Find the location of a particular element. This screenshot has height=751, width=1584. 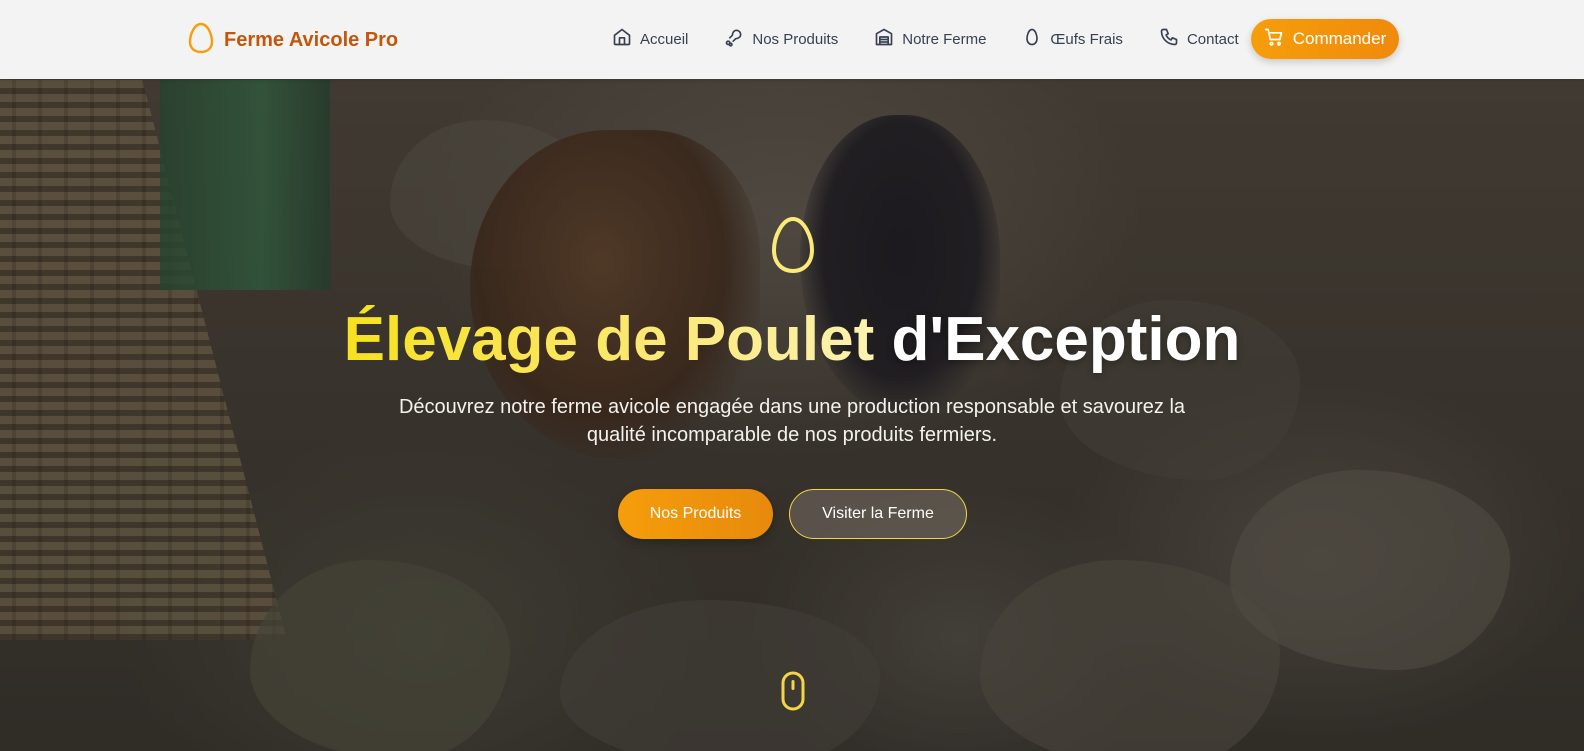

nav-label: Notre Ferme is located at coordinates (944, 39).